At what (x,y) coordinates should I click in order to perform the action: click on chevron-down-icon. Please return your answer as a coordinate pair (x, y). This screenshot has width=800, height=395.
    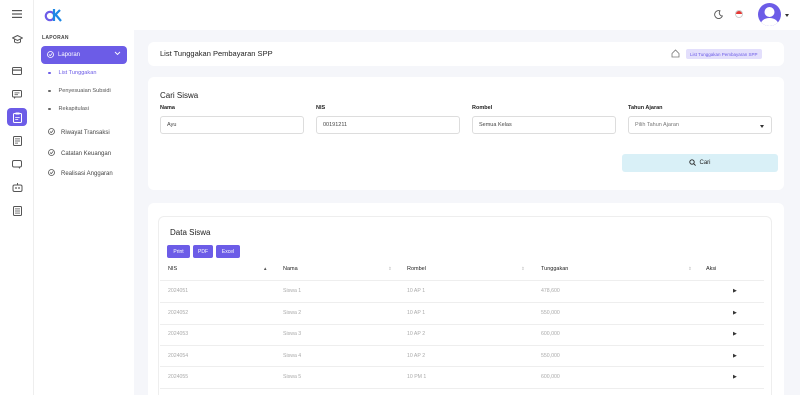
    Looking at the image, I should click on (117, 54).